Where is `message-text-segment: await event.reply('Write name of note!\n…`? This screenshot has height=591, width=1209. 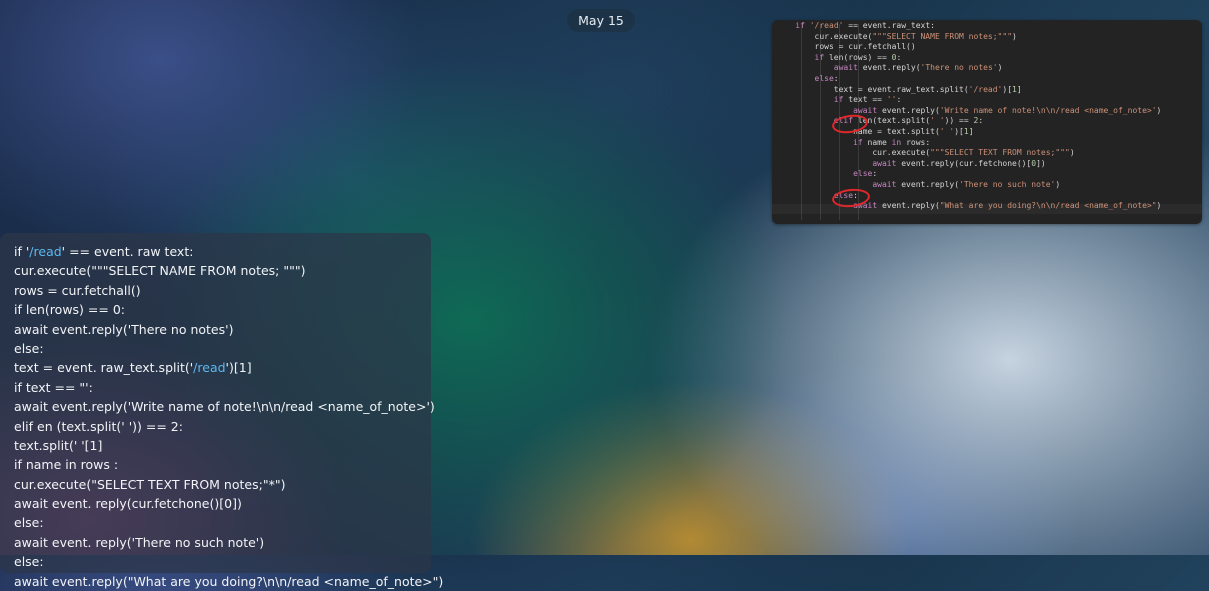
message-text-segment: await event.reply('Write name of note!\n… is located at coordinates (224, 407).